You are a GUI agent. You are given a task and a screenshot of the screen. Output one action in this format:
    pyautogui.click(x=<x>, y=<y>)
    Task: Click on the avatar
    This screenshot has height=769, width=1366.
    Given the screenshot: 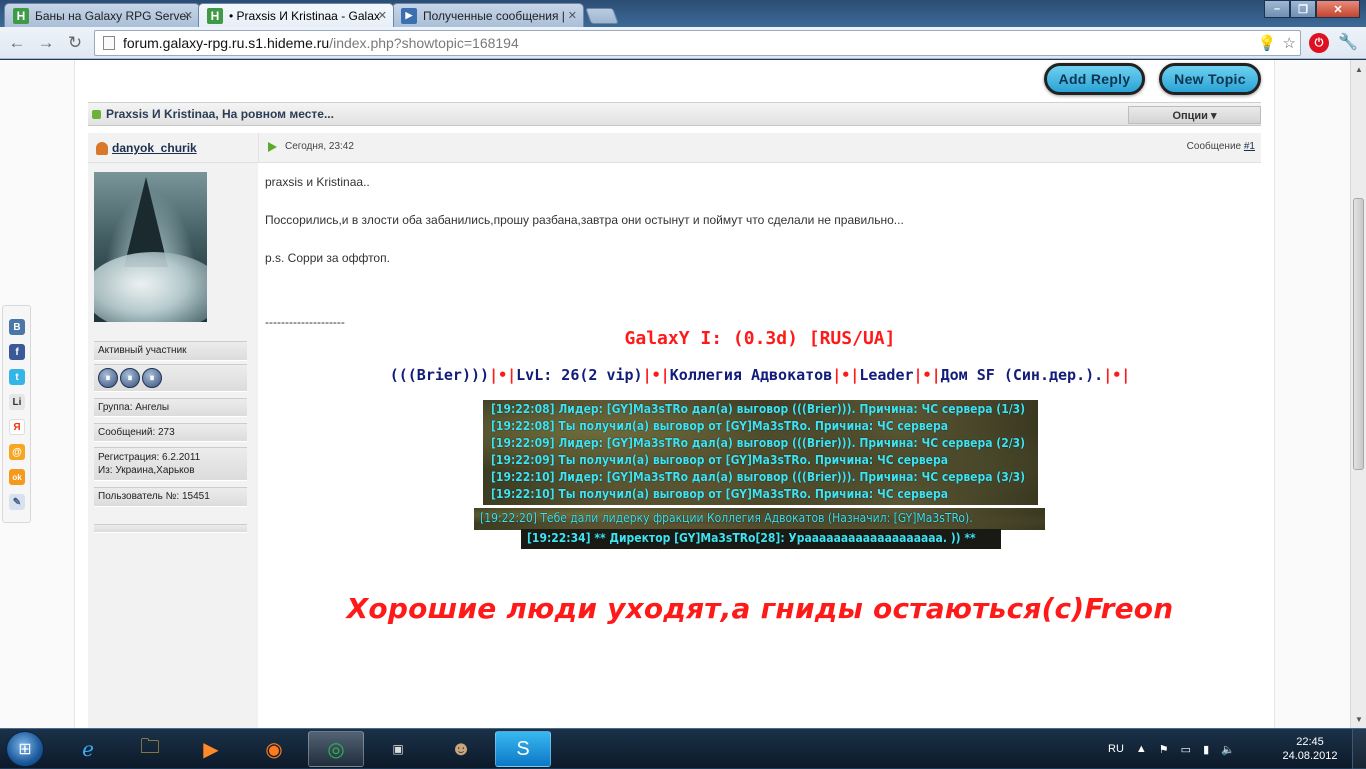 What is the action you would take?
    pyautogui.click(x=150, y=247)
    